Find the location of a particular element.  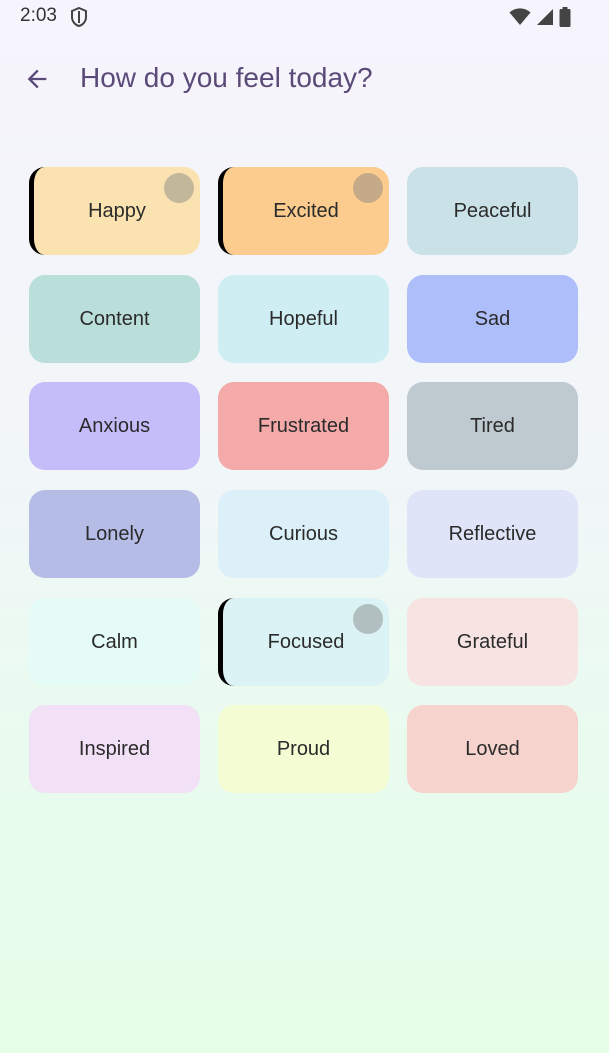

mood-label: Curious is located at coordinates (303, 533).